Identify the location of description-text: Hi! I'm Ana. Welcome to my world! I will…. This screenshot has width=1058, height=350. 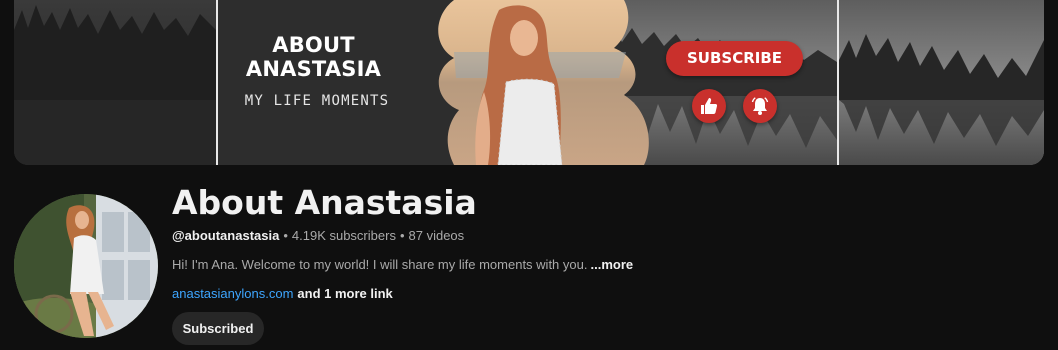
(380, 264).